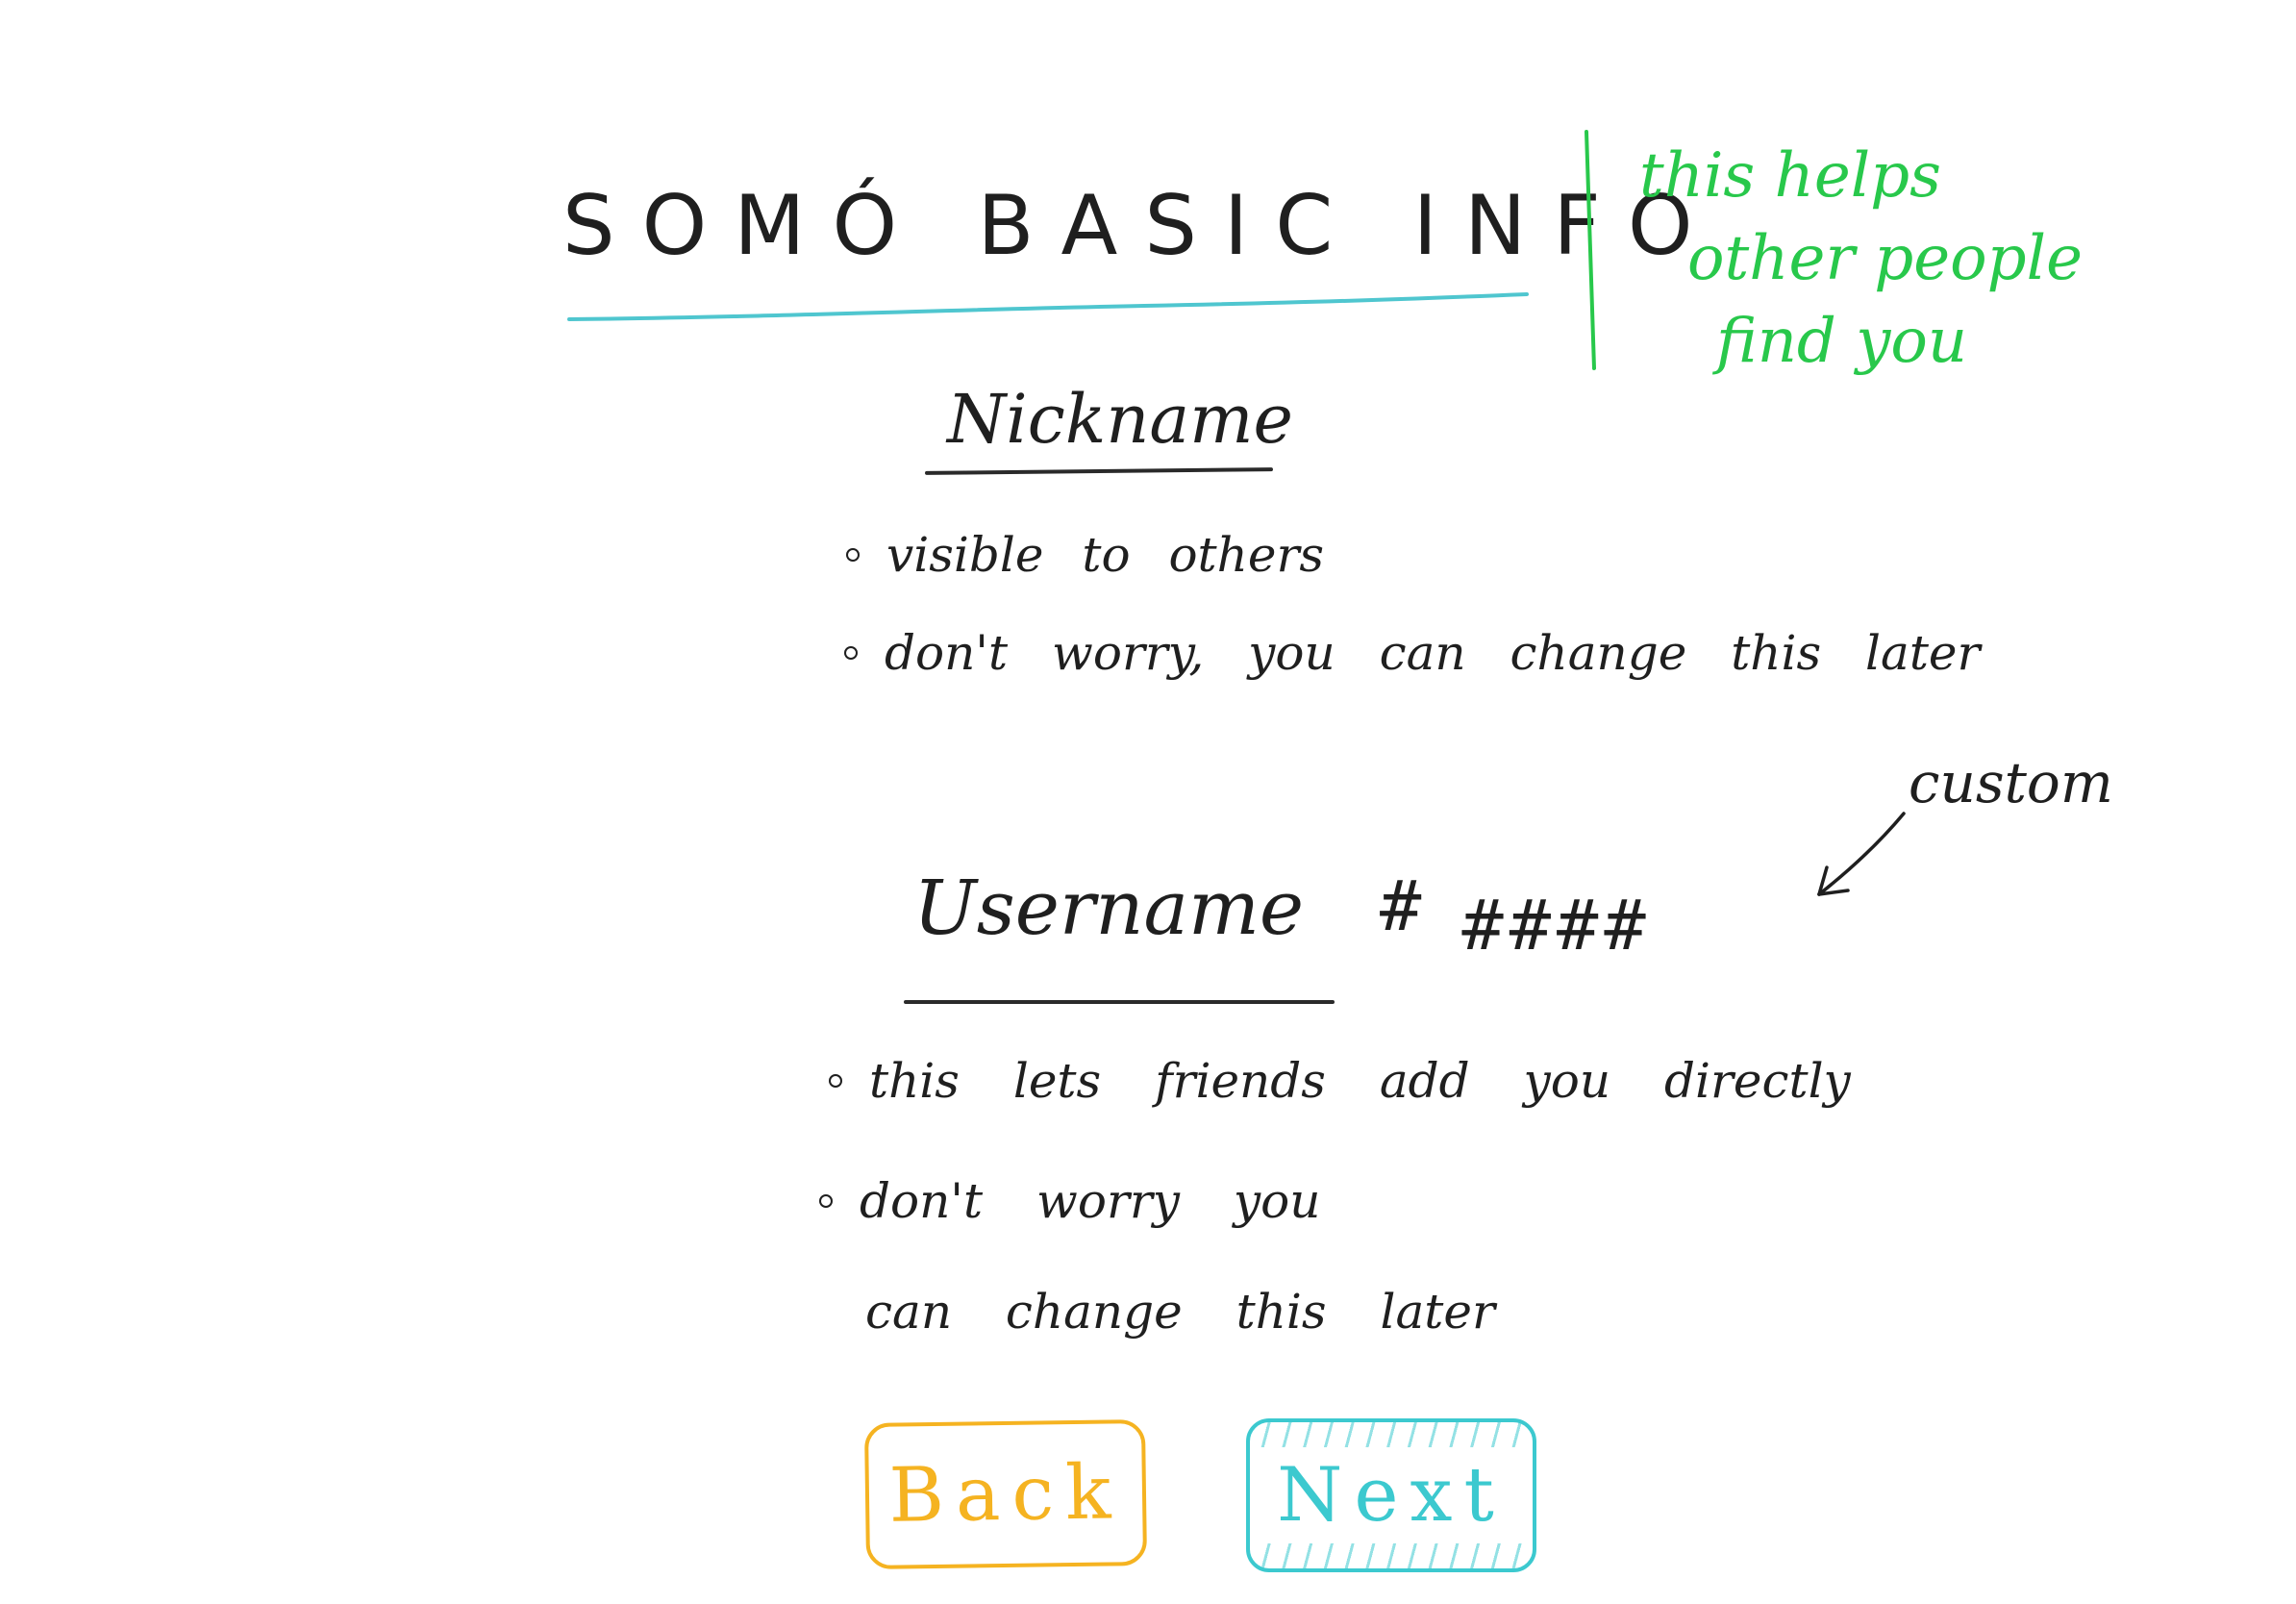  Describe the element at coordinates (2011, 782) in the screenshot. I see `custom-annotation: custom` at that location.